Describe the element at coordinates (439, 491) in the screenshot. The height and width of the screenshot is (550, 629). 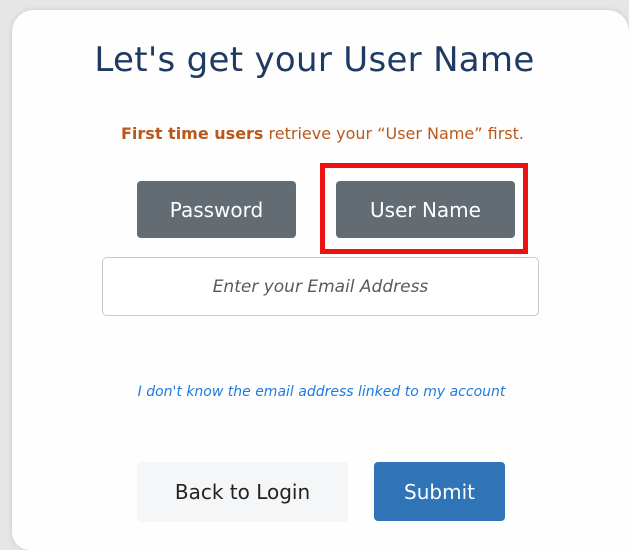
I see `submit-button: Submit` at that location.